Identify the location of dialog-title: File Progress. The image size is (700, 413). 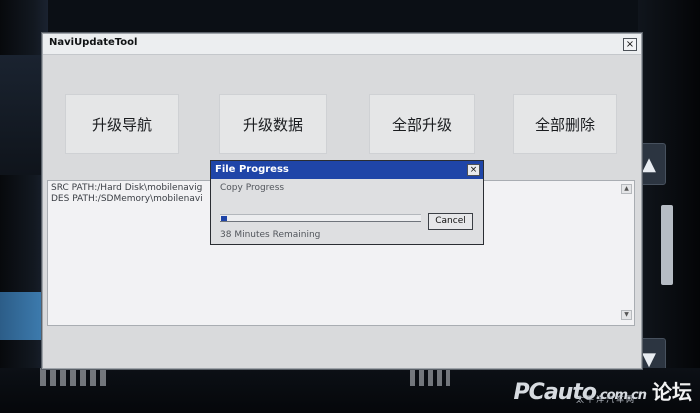
(252, 169).